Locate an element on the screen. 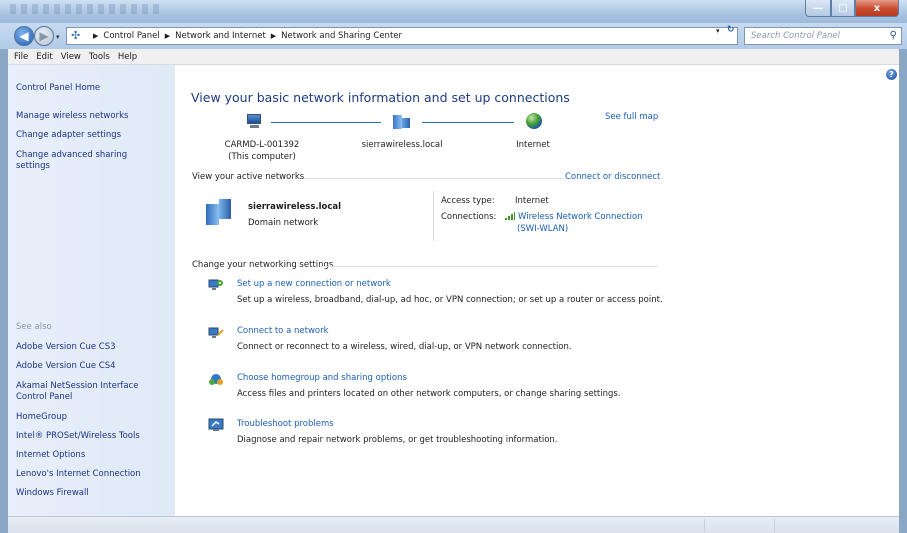 This screenshot has height=533, width=907. control-panel-icon: ✣ is located at coordinates (76, 35).